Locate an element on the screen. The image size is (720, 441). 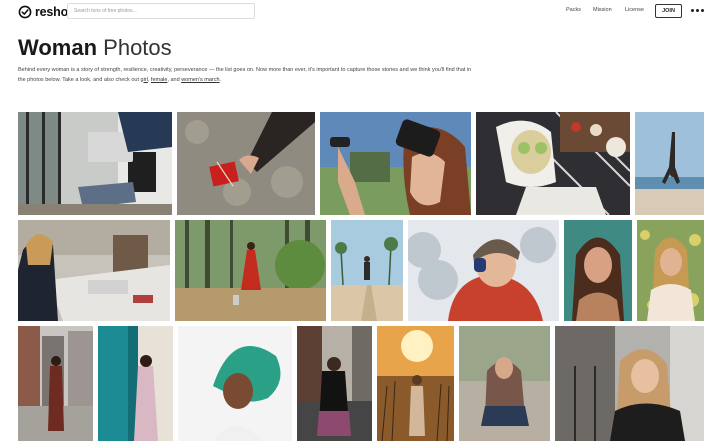
link-female: female is located at coordinates (159, 80).